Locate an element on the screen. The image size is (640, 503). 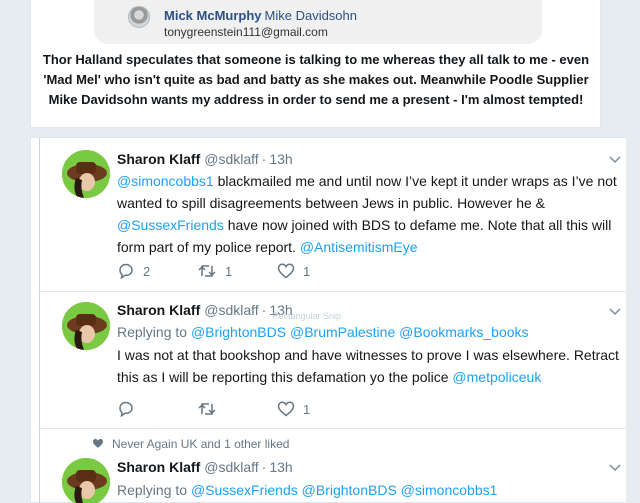
email-from-line: Mick McMurphy Mike Davidsohn is located at coordinates (260, 15).